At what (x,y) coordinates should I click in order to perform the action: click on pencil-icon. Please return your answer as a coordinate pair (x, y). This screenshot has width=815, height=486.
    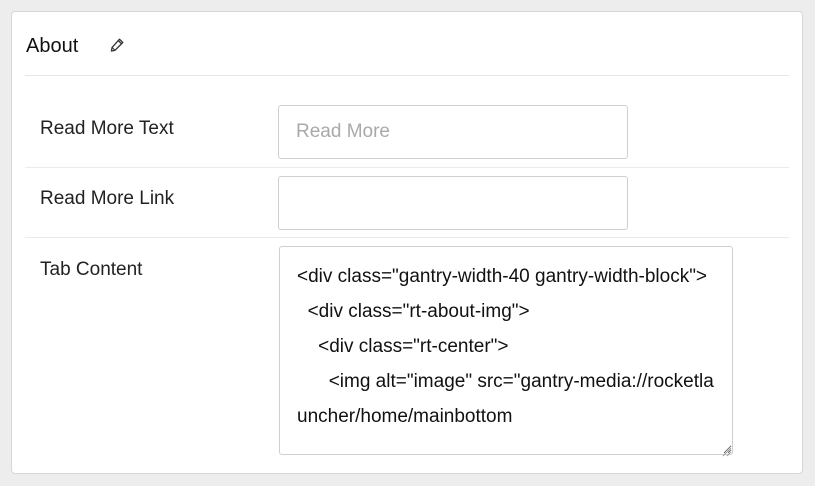
    Looking at the image, I should click on (117, 45).